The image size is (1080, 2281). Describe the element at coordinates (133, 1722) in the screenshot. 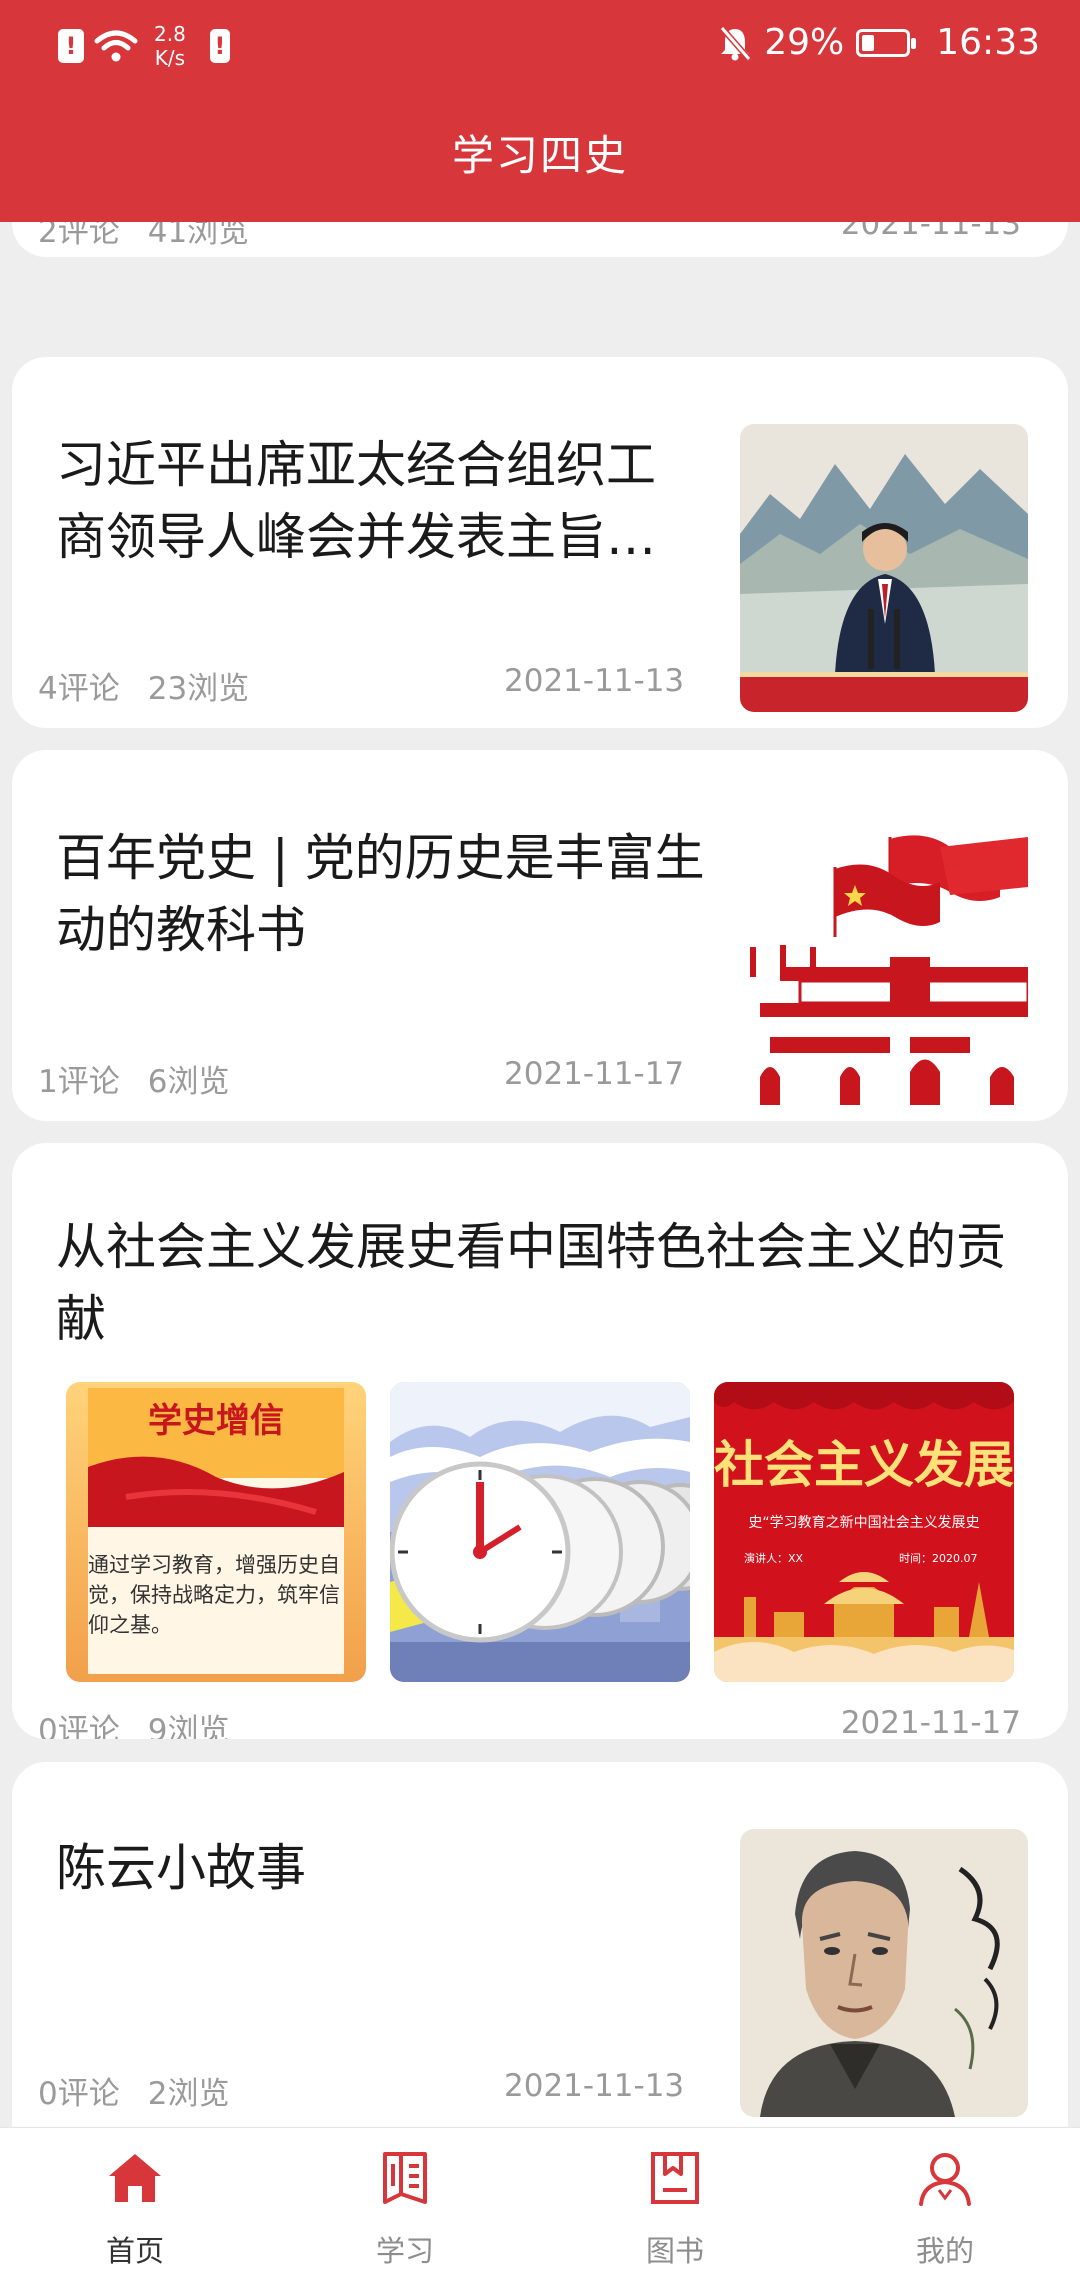

I see `article-meta: 0评论 9浏览` at that location.